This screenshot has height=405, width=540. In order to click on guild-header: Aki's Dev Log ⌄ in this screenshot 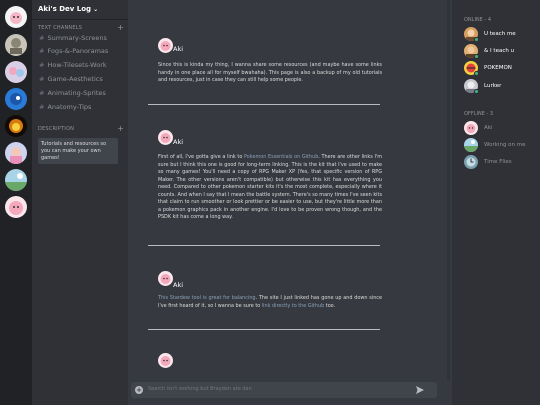, I will do `click(80, 10)`.